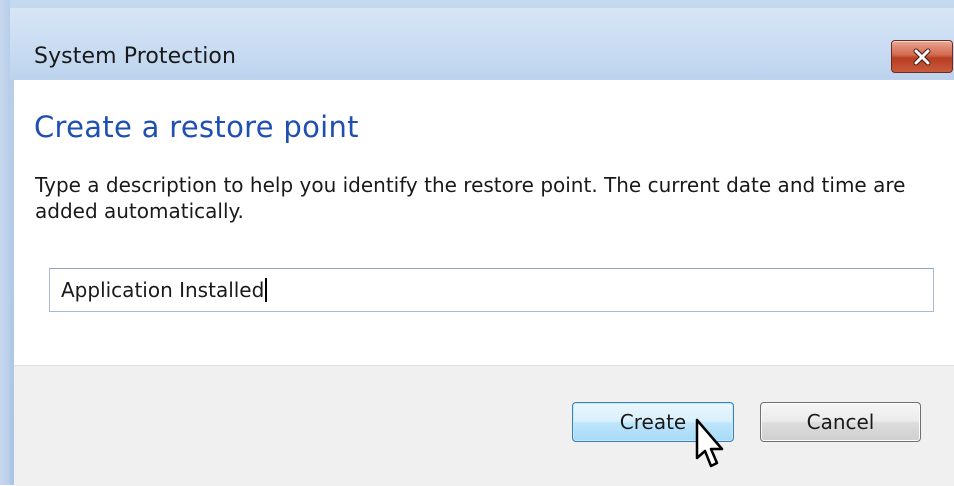  I want to click on page-title: Create a restore point, so click(196, 127).